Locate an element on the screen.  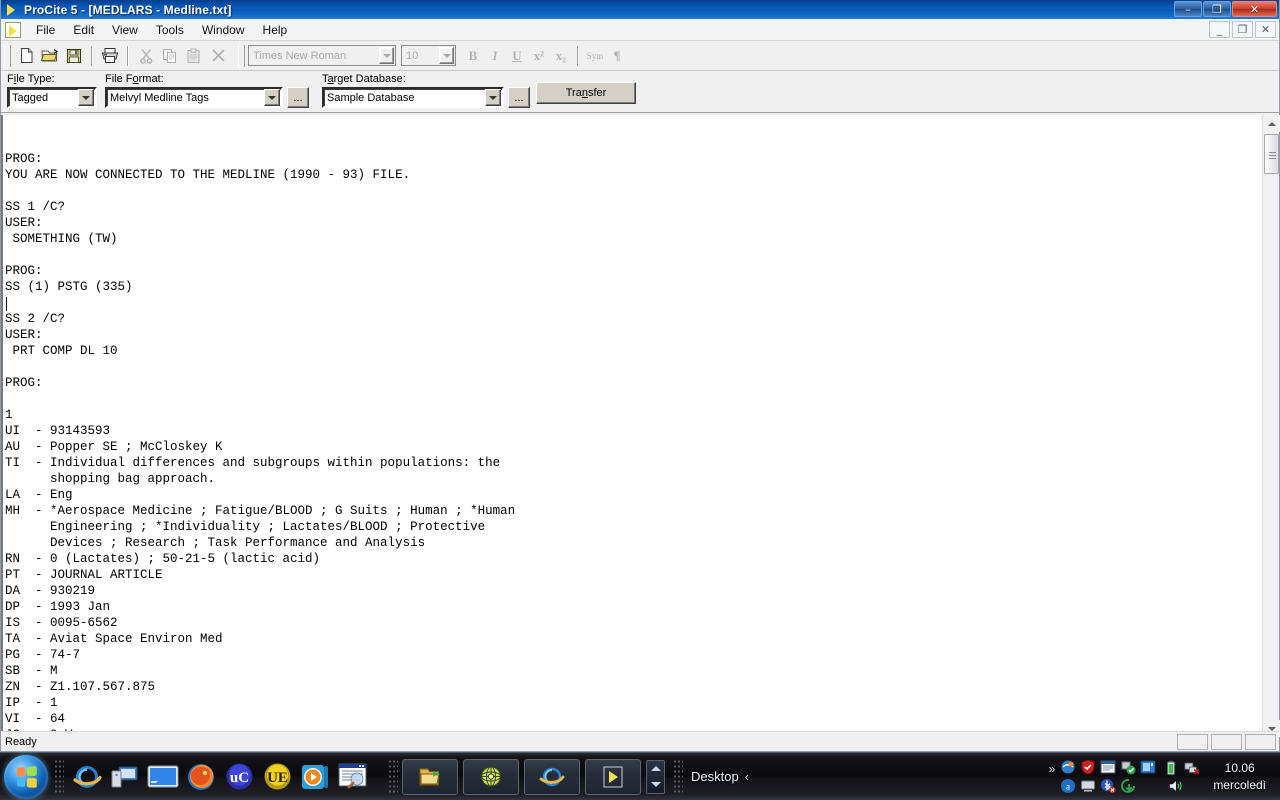
start-button is located at coordinates (26, 776).